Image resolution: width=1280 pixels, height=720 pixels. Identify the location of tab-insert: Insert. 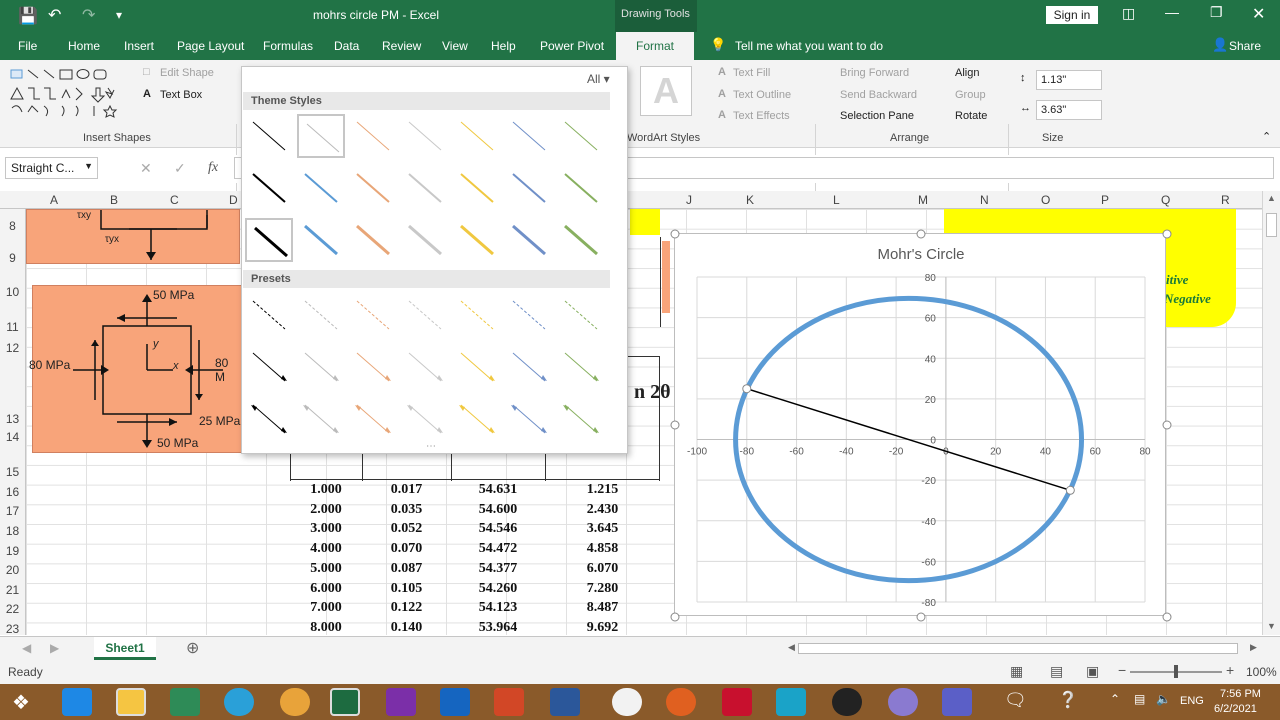
(139, 46).